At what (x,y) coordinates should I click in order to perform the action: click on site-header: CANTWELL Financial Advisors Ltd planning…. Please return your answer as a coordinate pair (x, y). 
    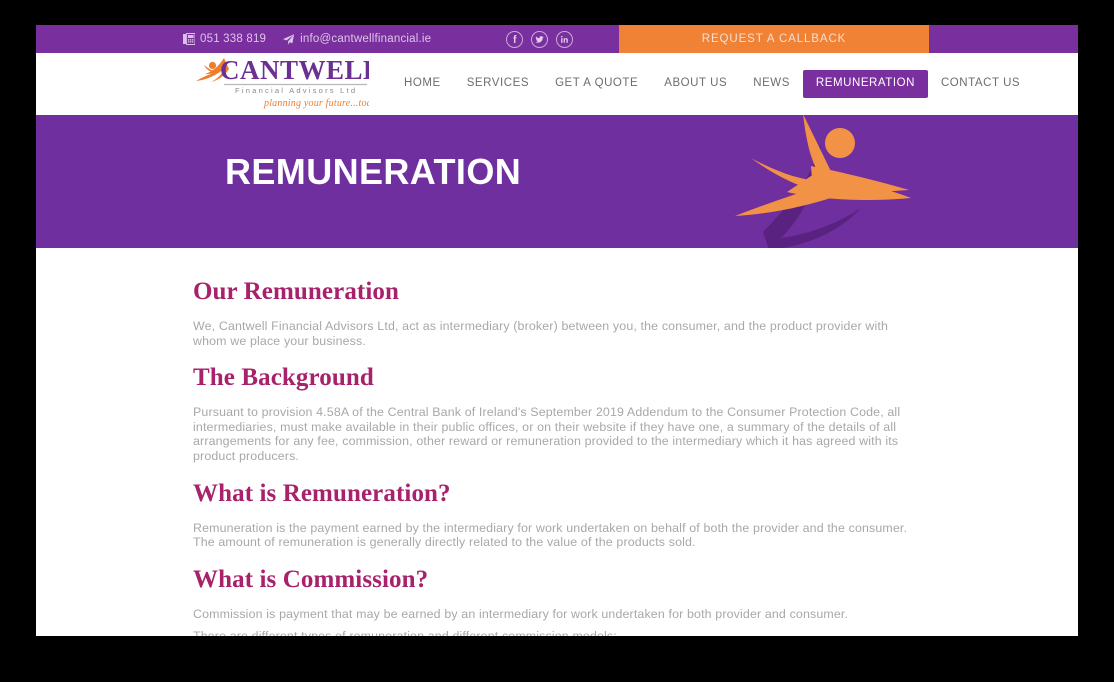
    Looking at the image, I should click on (557, 84).